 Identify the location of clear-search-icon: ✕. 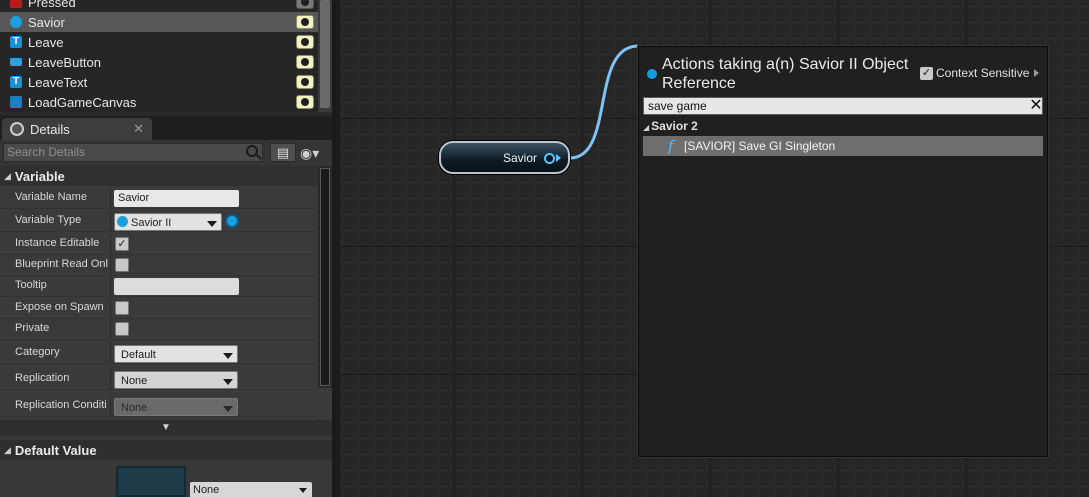
(1036, 106).